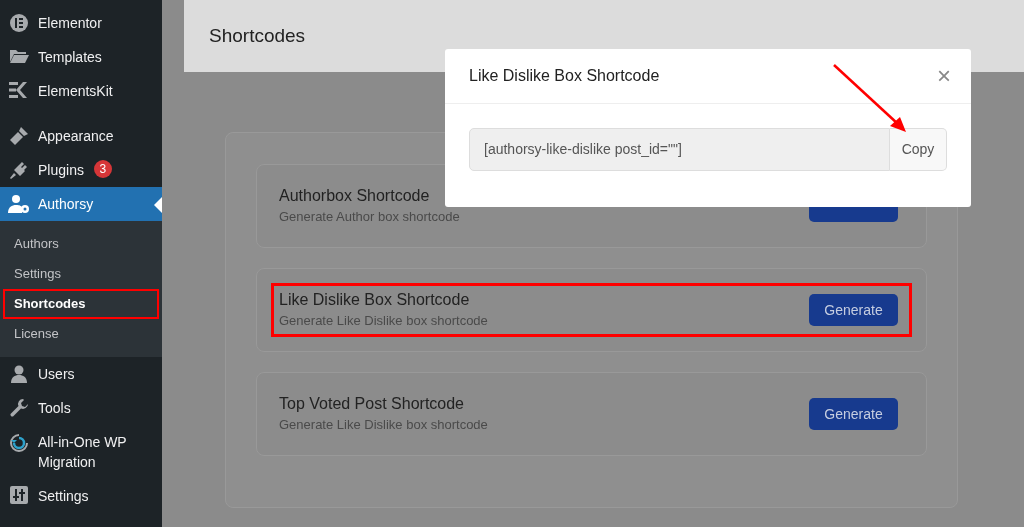 This screenshot has height=527, width=1024. What do you see at coordinates (375, 300) in the screenshot?
I see `card-title: Like Dislike Box Shortcode` at bounding box center [375, 300].